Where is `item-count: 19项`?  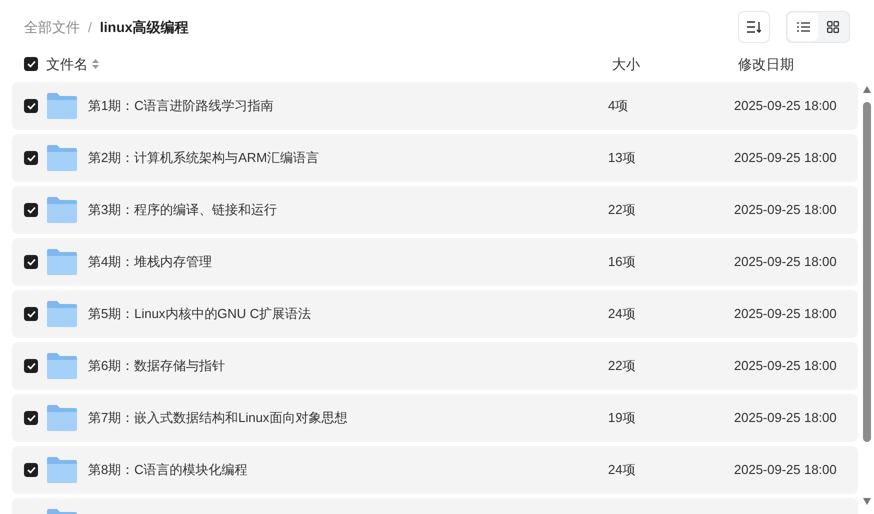
item-count: 19项 is located at coordinates (622, 418).